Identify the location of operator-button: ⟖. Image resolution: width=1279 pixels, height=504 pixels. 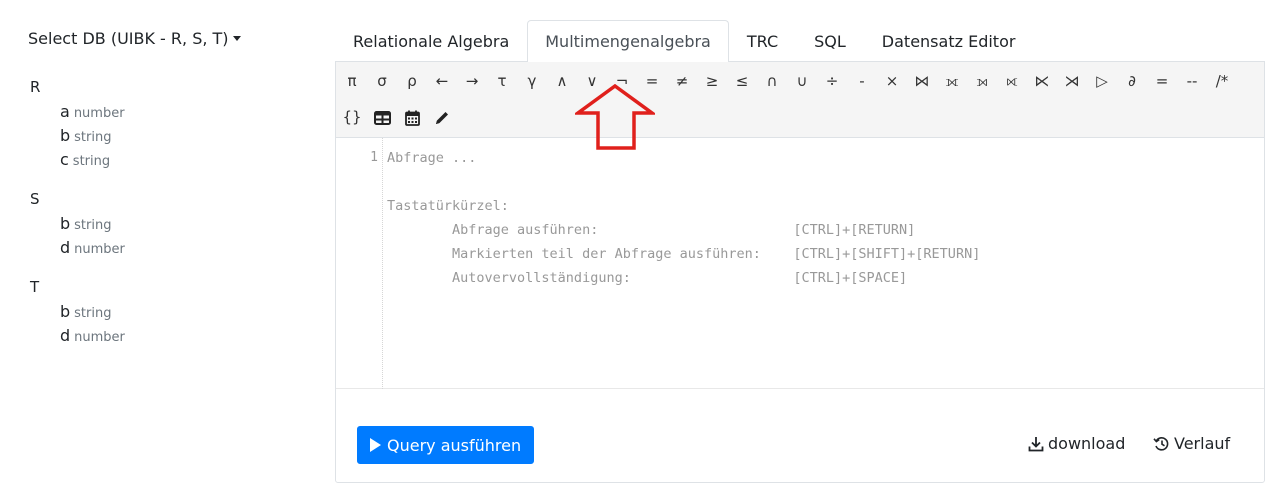
(1012, 81).